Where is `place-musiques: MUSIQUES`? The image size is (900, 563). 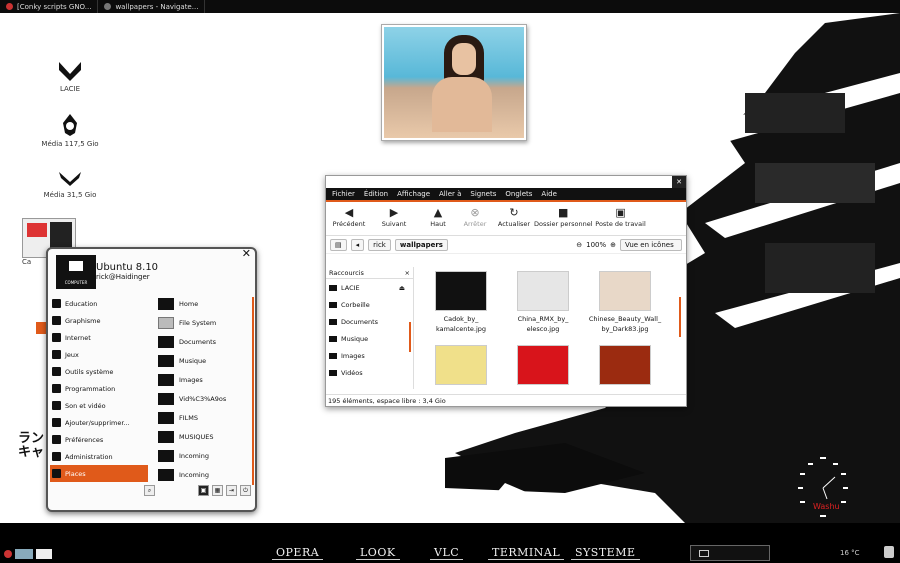
place-musiques: MUSIQUES is located at coordinates (203, 436).